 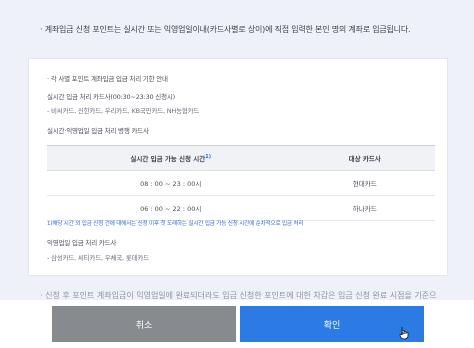 I want to click on table-header-row: 실시간 입금 가능 신청 시간1) 대상 카드사, so click(x=241, y=158).